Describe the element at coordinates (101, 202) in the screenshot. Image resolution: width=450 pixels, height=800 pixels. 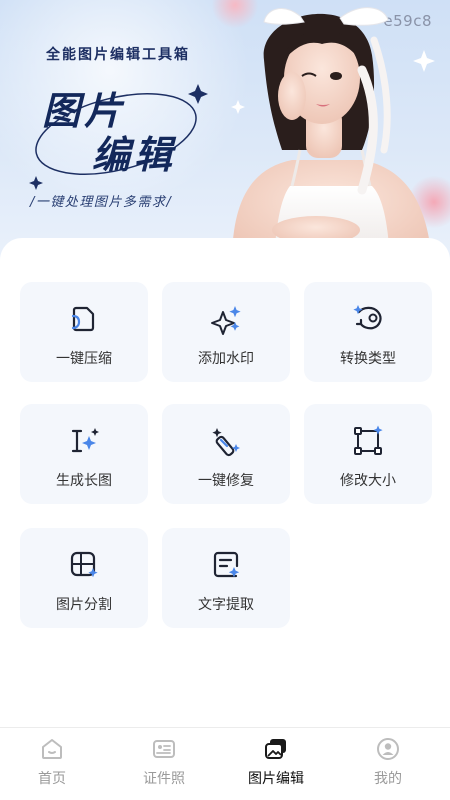
I see `banner-subtitle: /一键处理图片多需求/` at that location.